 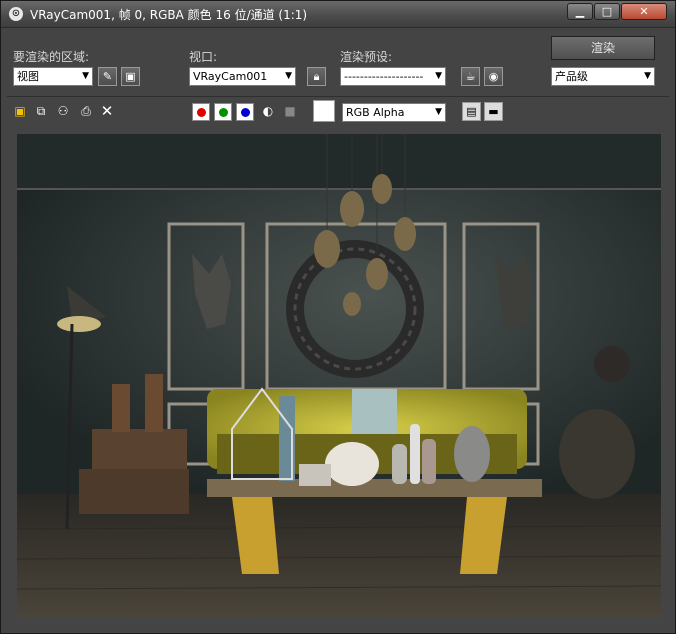 What do you see at coordinates (51, 57) in the screenshot?
I see `area-label: 要渲染的区域:` at bounding box center [51, 57].